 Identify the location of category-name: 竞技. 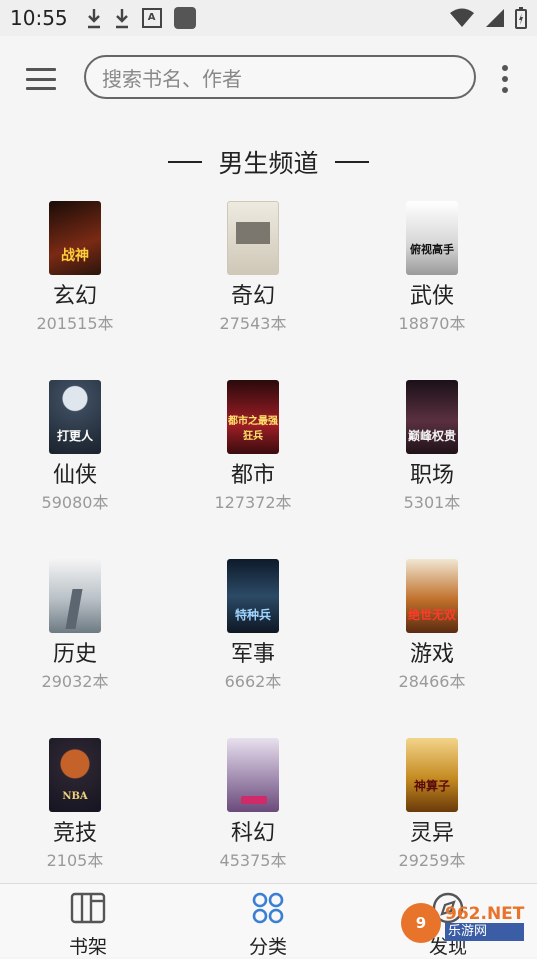
(74, 833).